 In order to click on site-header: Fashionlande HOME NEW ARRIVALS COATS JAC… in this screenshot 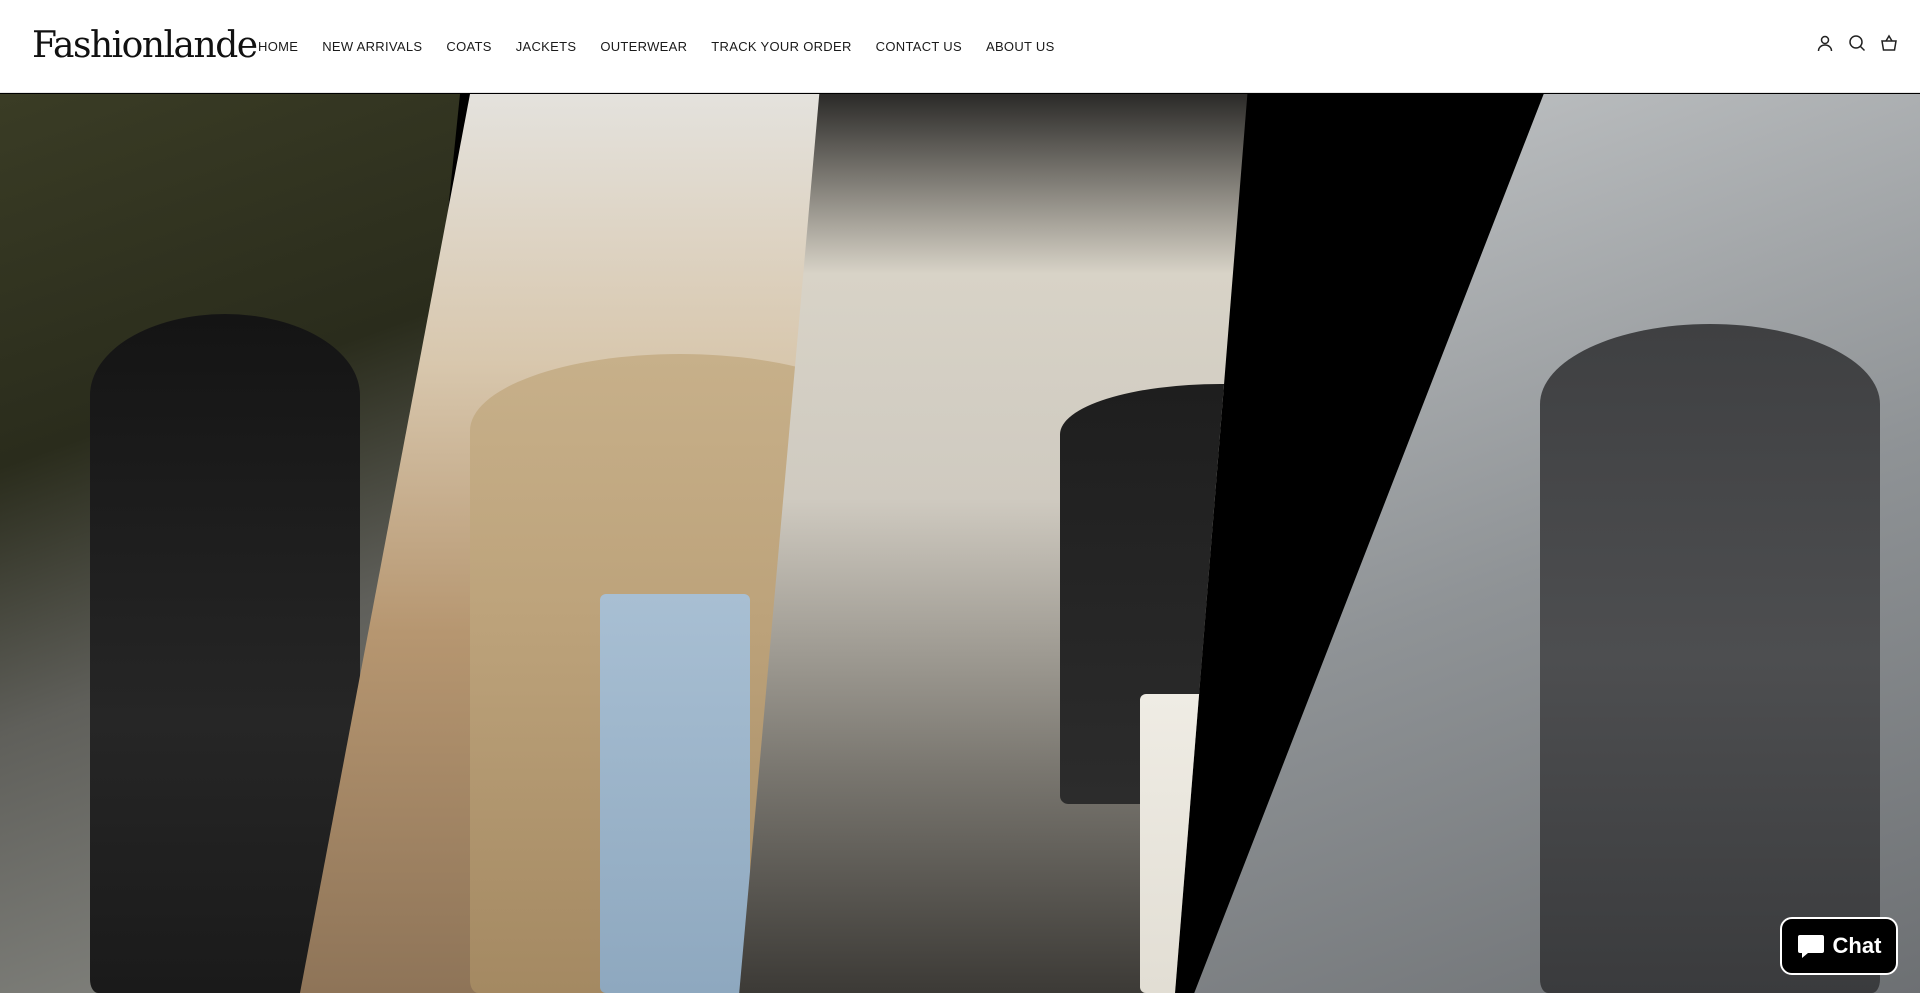, I will do `click(960, 46)`.